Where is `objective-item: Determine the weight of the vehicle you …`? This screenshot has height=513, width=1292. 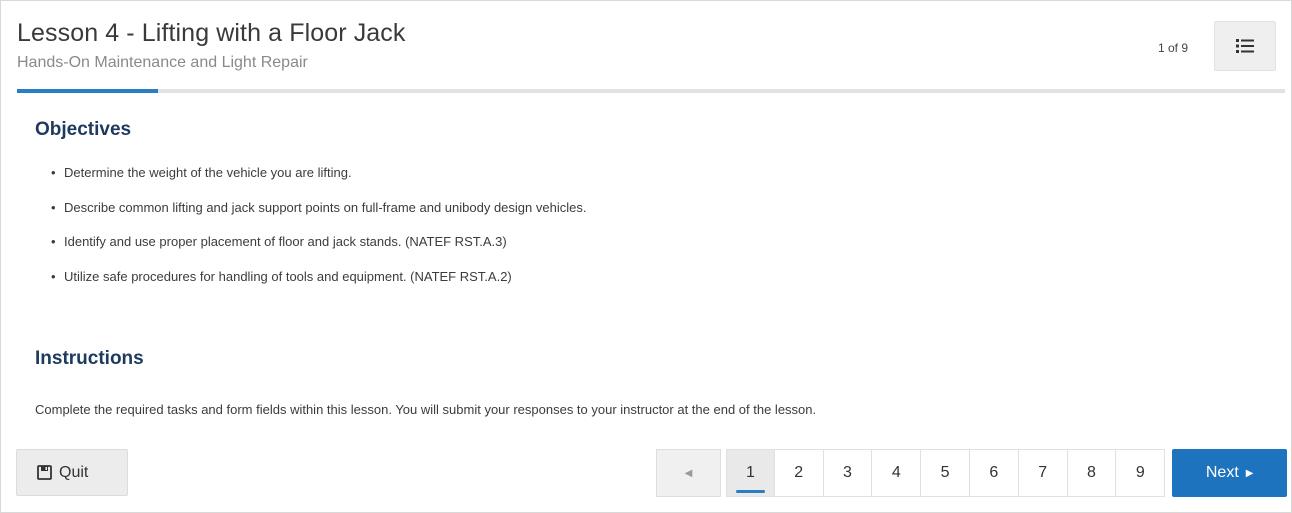 objective-item: Determine the weight of the vehicle you … is located at coordinates (318, 182).